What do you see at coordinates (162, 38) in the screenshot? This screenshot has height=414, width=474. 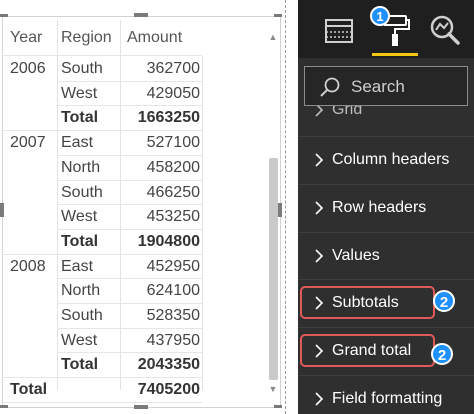 I see `header-amount: Amount` at bounding box center [162, 38].